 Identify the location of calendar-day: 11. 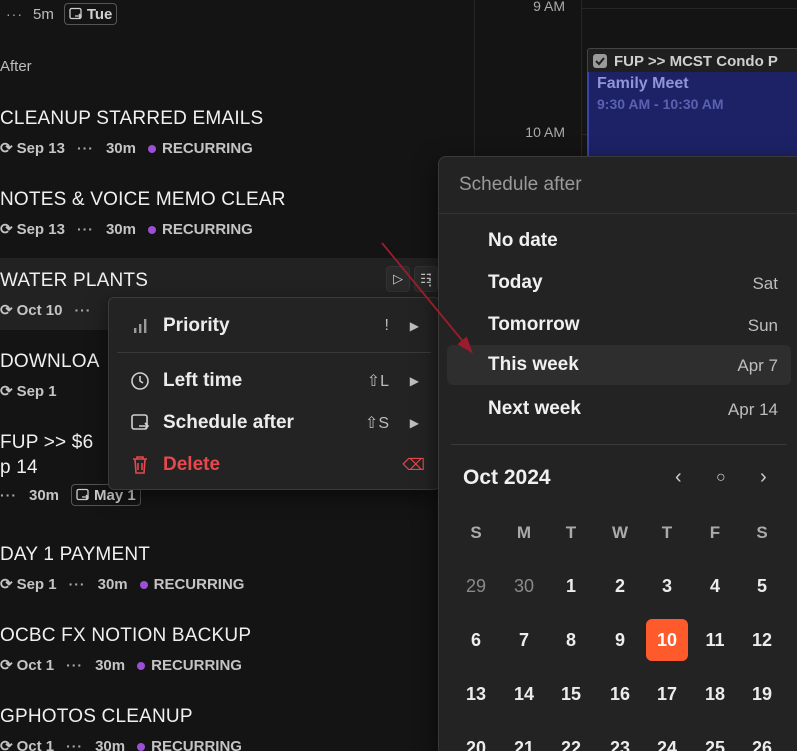
(715, 640).